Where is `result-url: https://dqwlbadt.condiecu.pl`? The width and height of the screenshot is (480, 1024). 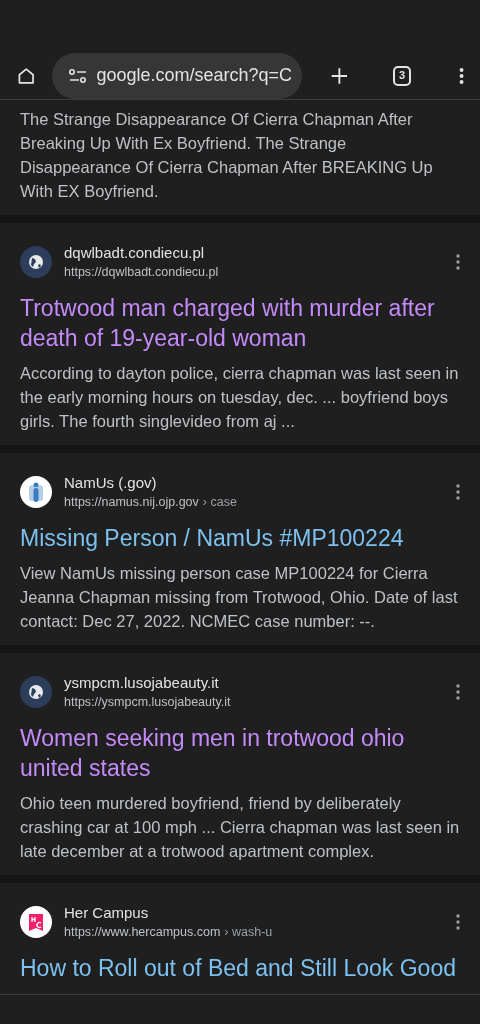
result-url: https://dqwlbadt.condiecu.pl is located at coordinates (141, 272).